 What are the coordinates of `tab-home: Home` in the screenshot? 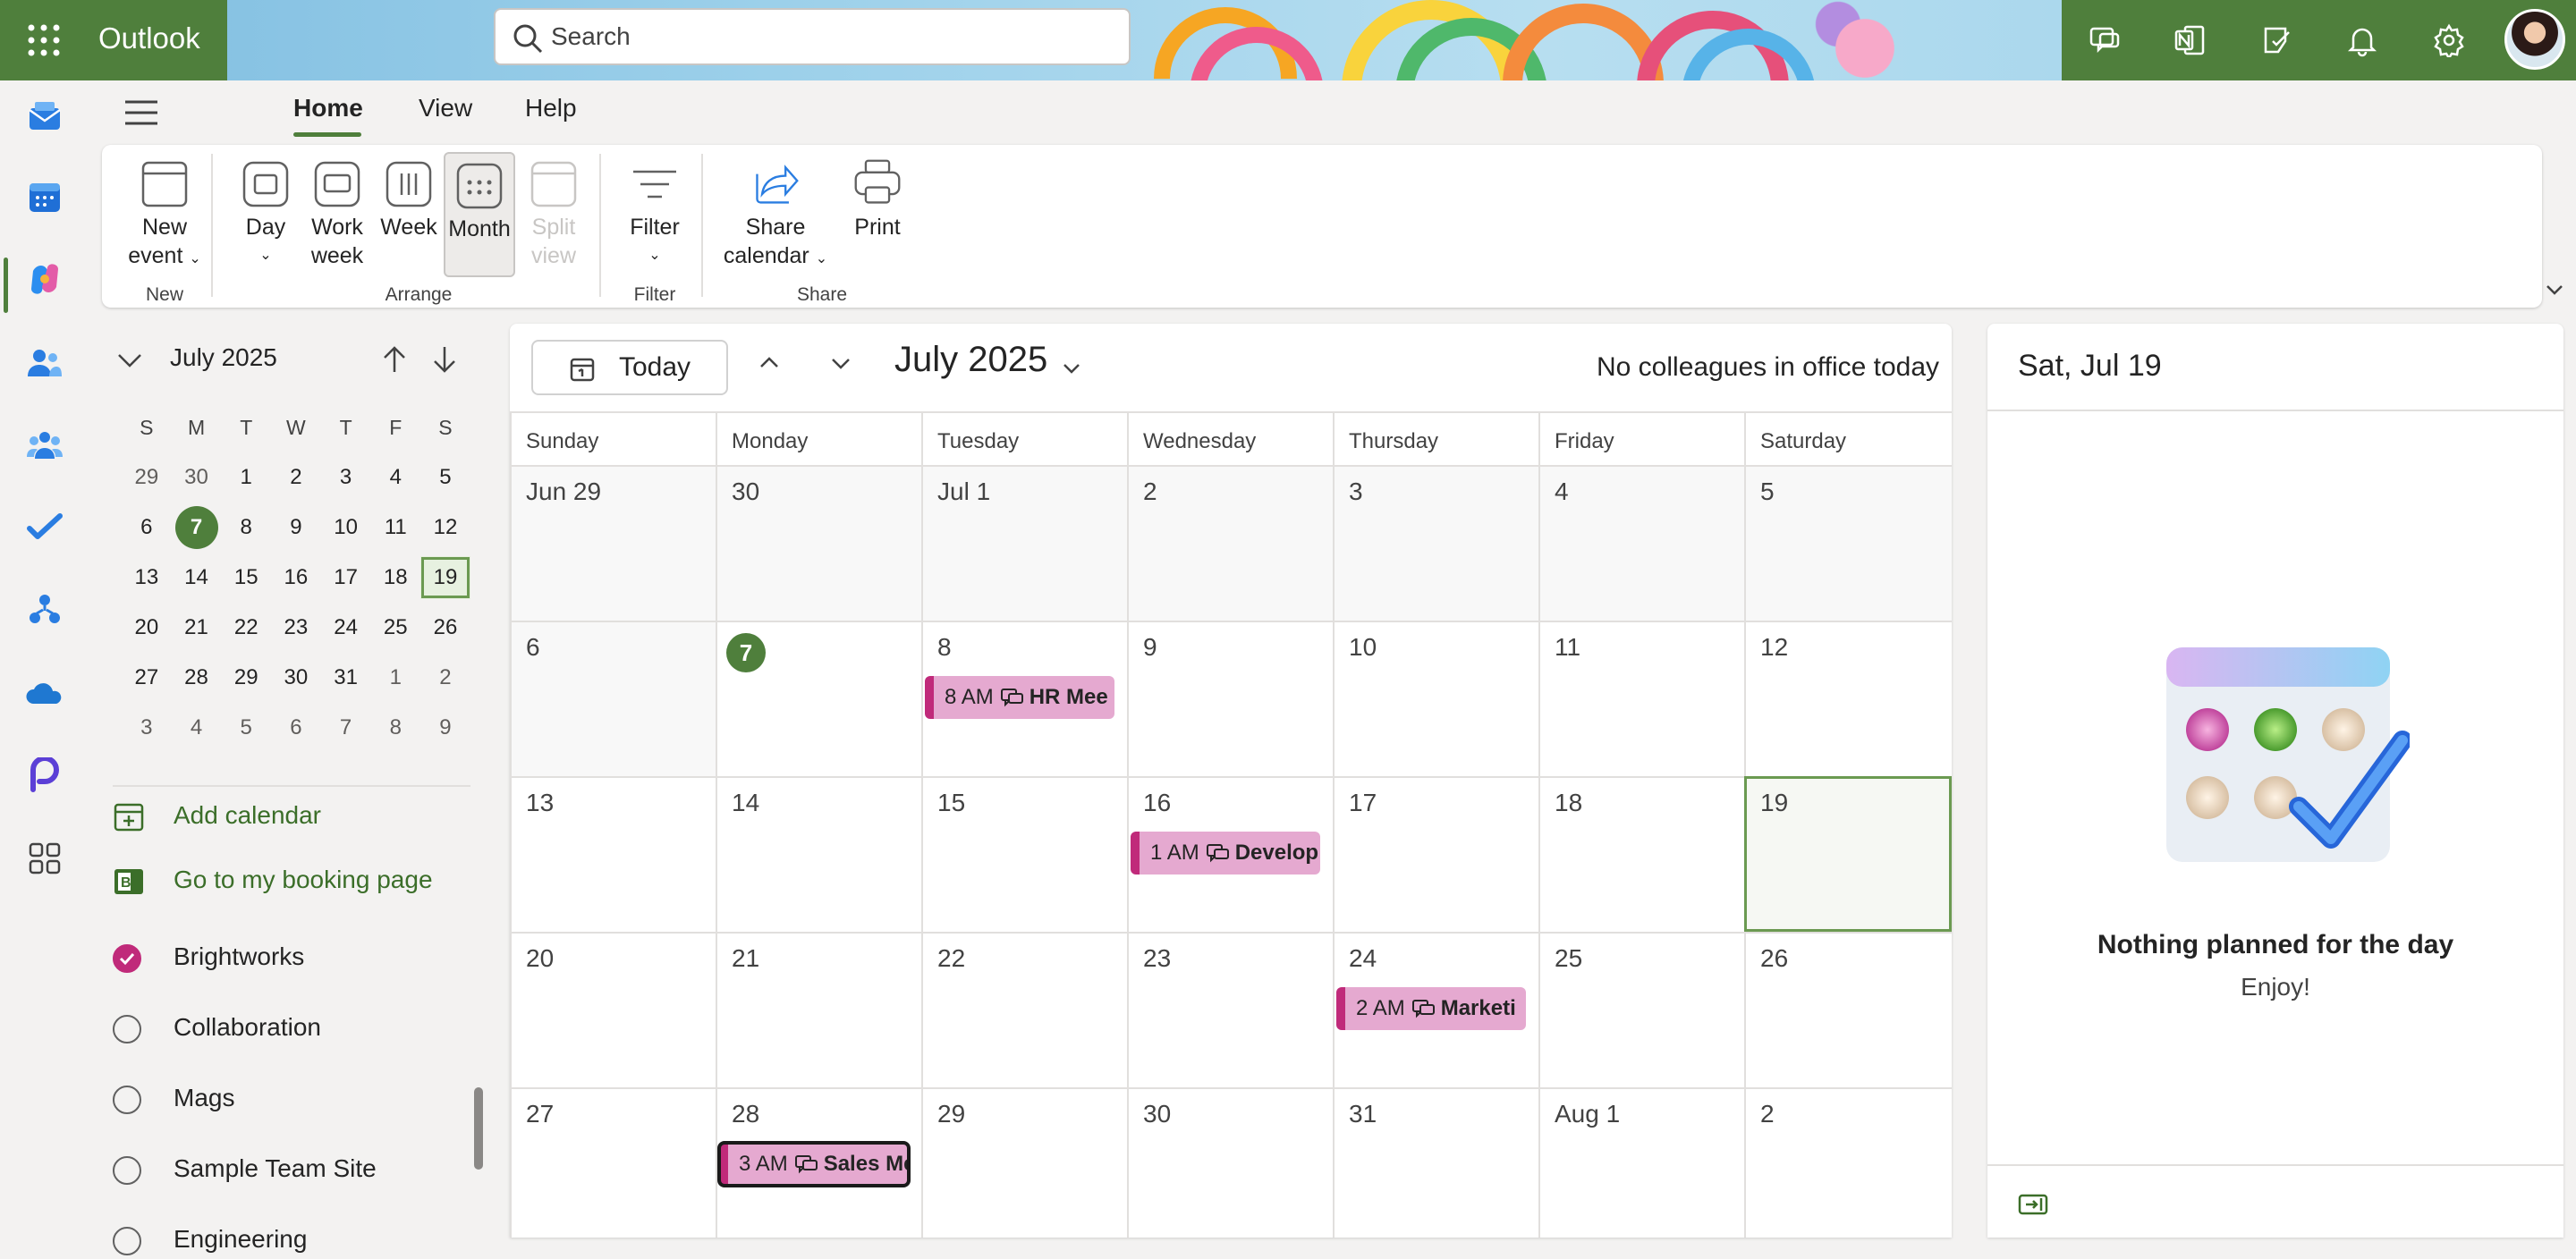 It's located at (328, 108).